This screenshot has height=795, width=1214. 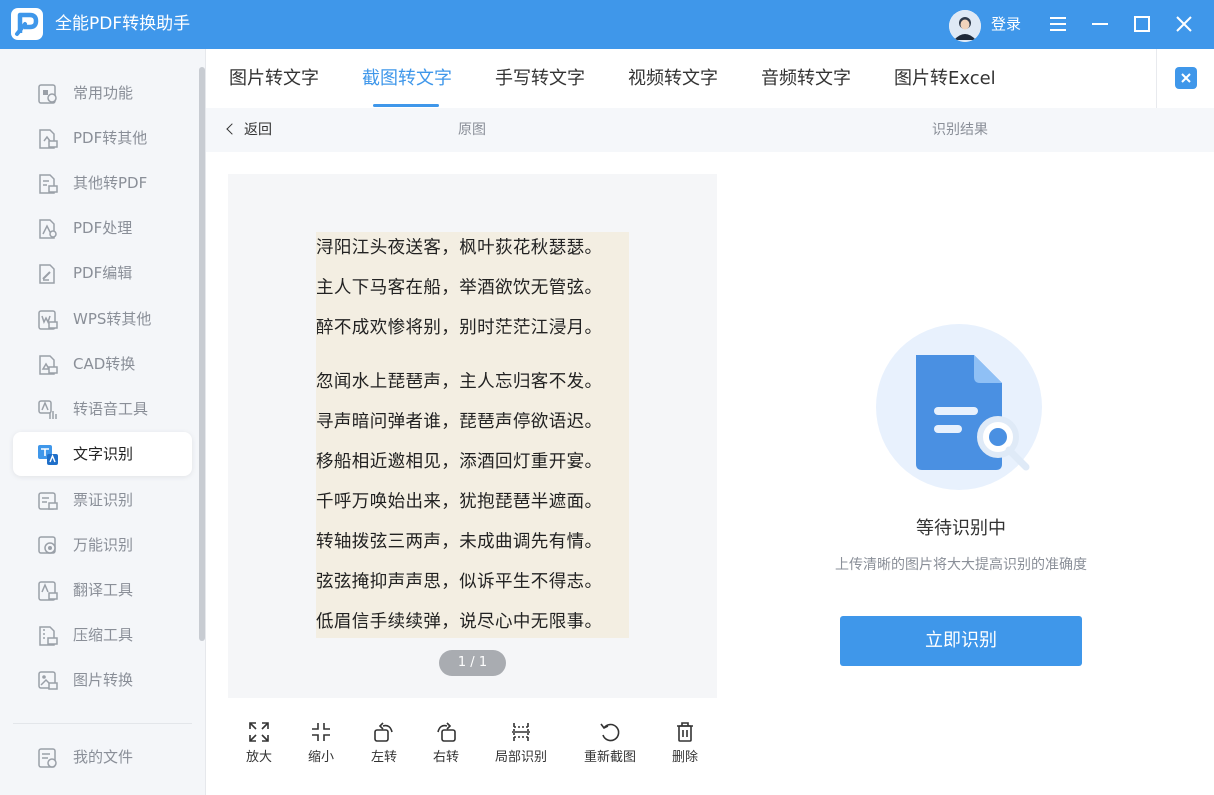 I want to click on sidebar-item-label: 翻译工具, so click(x=103, y=590).